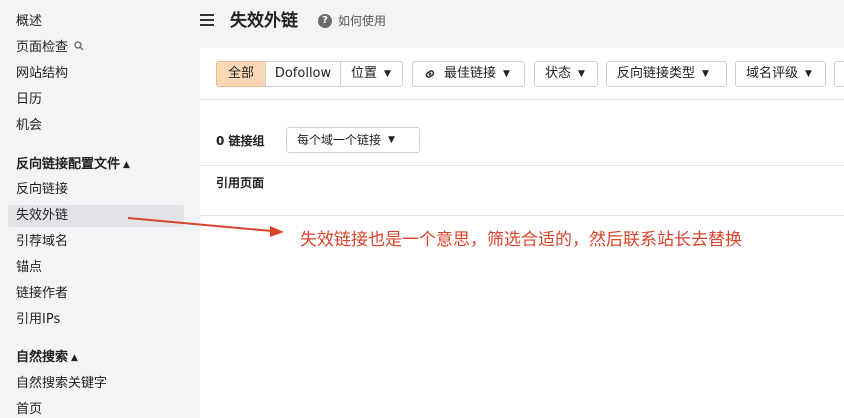  Describe the element at coordinates (430, 74) in the screenshot. I see `link-icon` at that location.